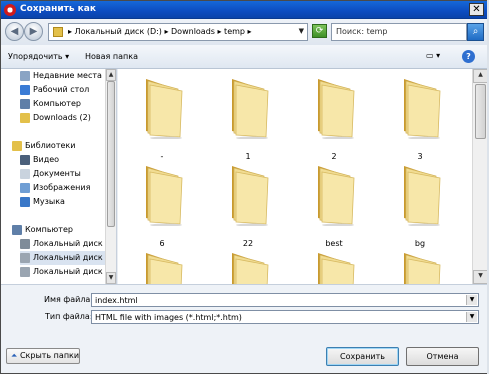 This screenshot has height=374, width=489. I want to click on sidebar-item-label: Изображения, so click(62, 187).